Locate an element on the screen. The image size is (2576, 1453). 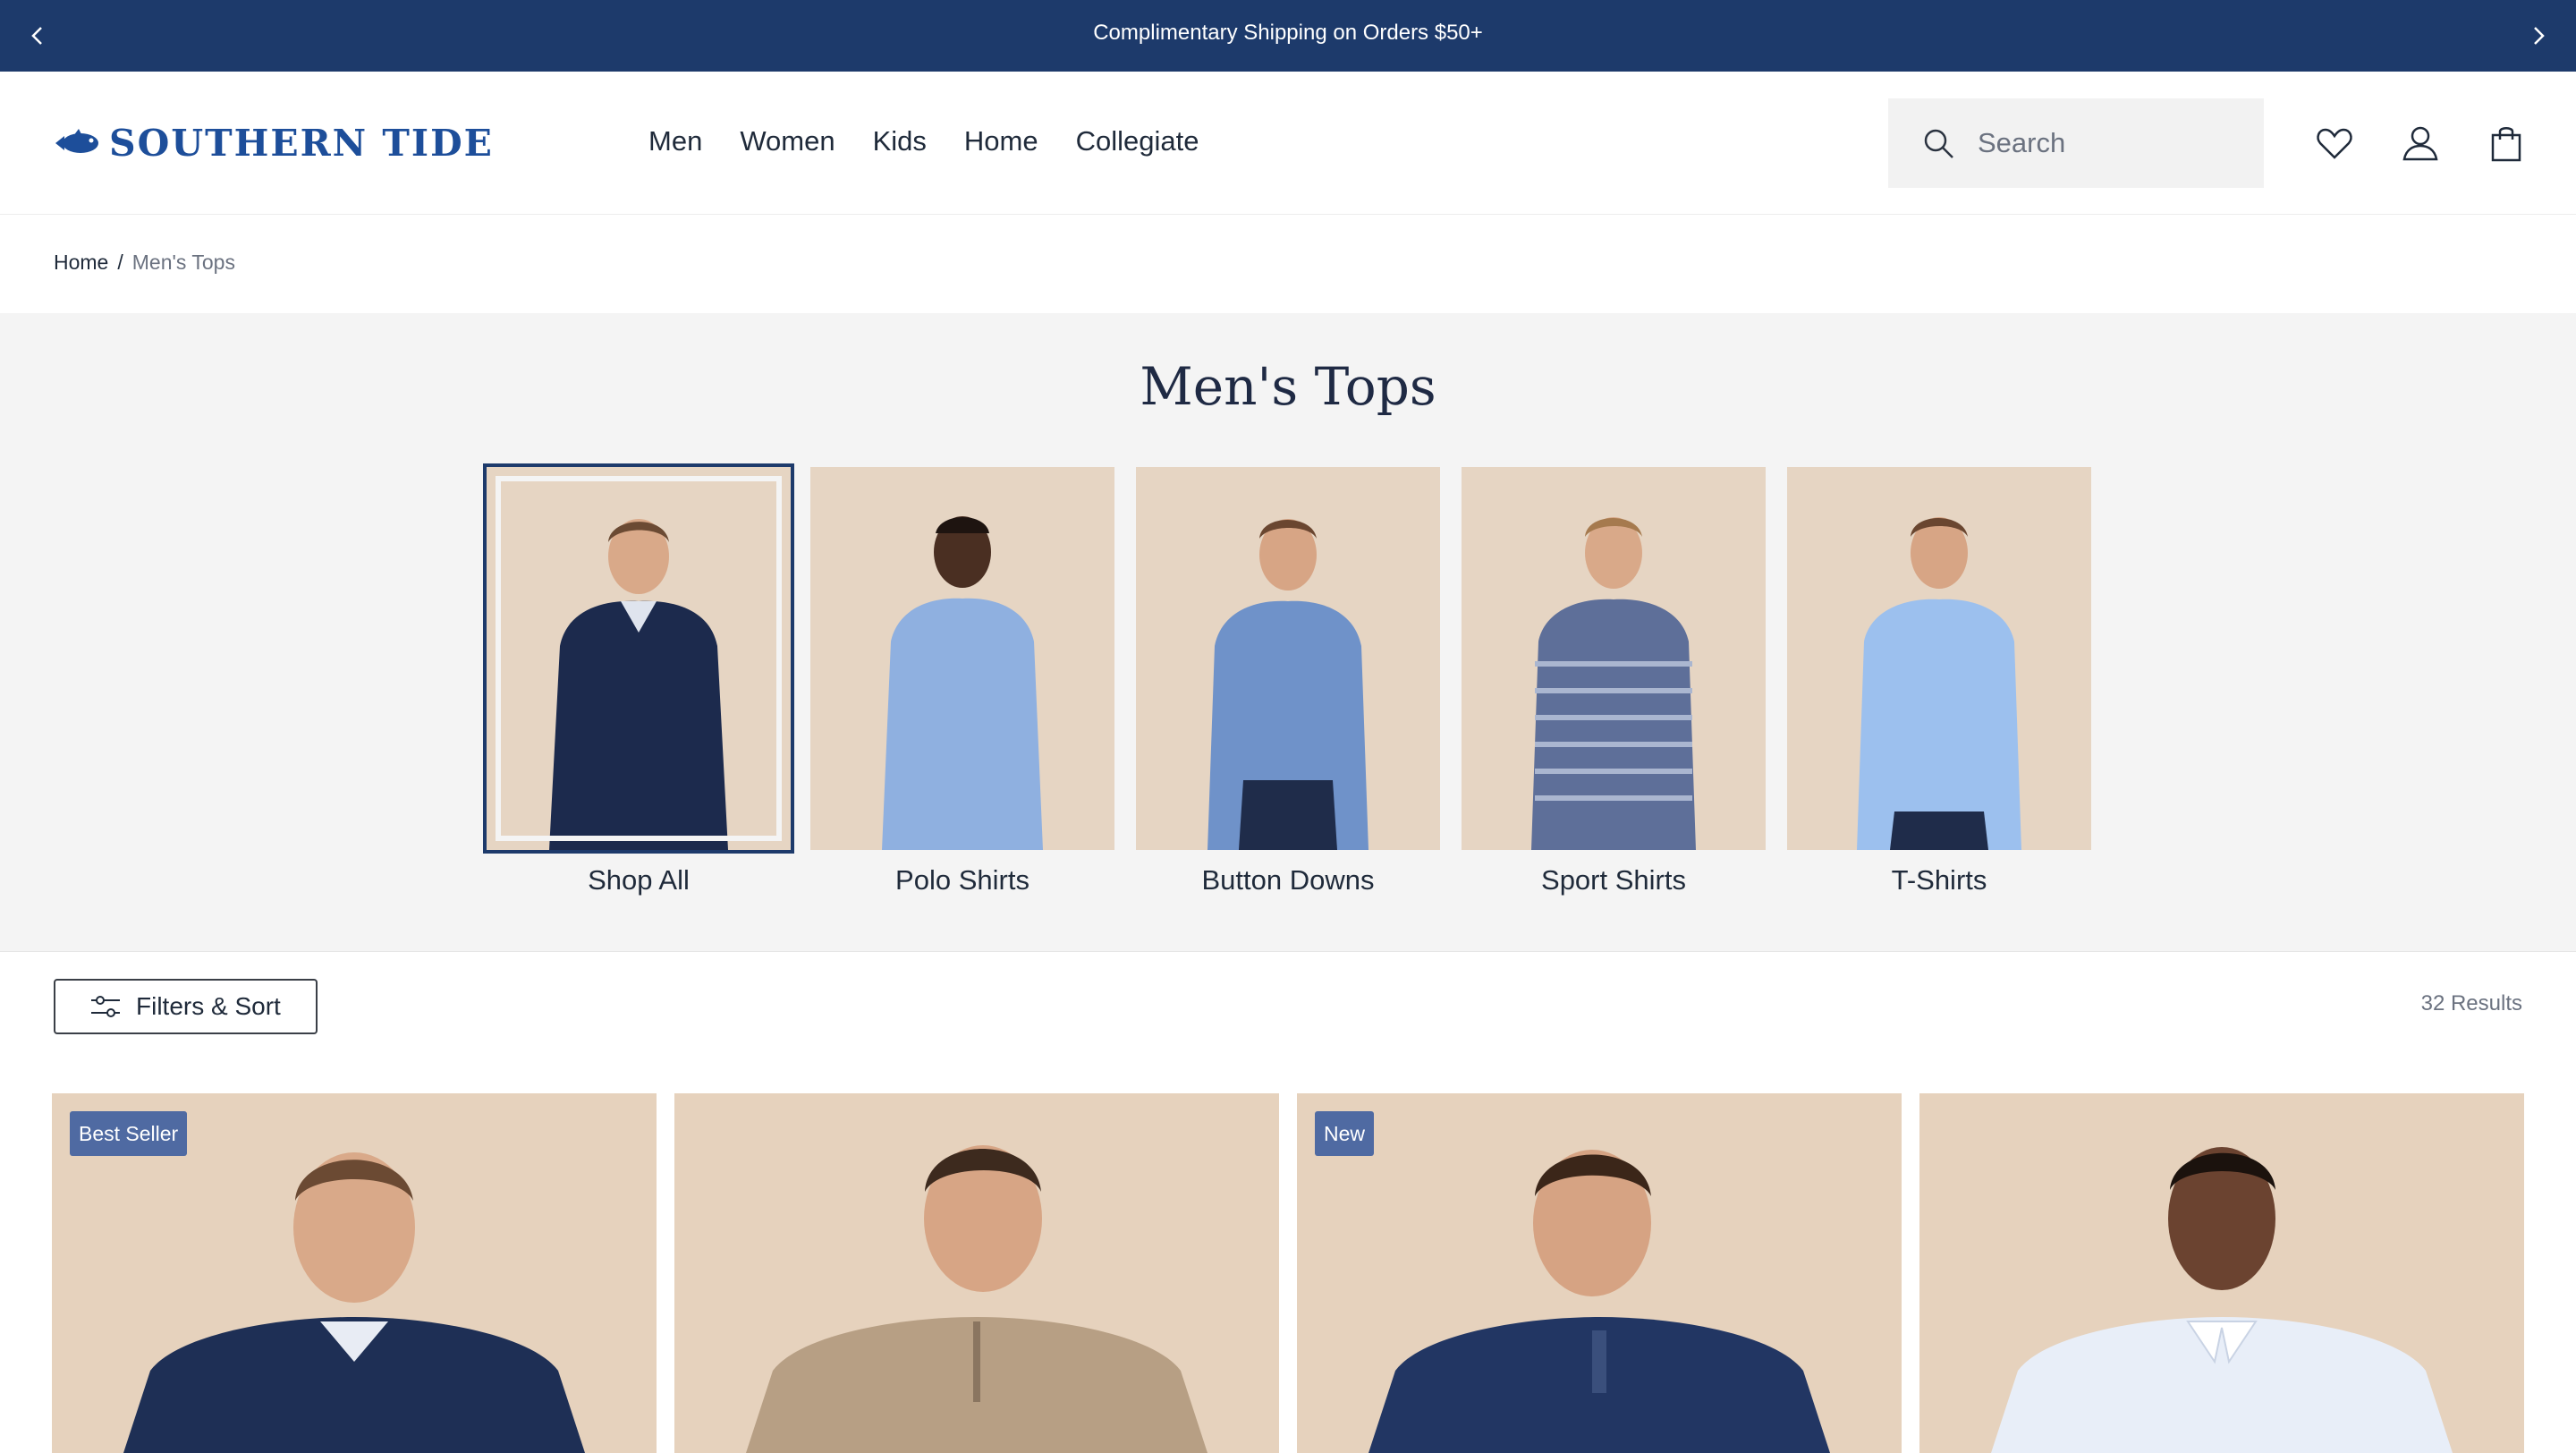
promo-bar: Complimentary Shipping on Orders $50+ is located at coordinates (1288, 36).